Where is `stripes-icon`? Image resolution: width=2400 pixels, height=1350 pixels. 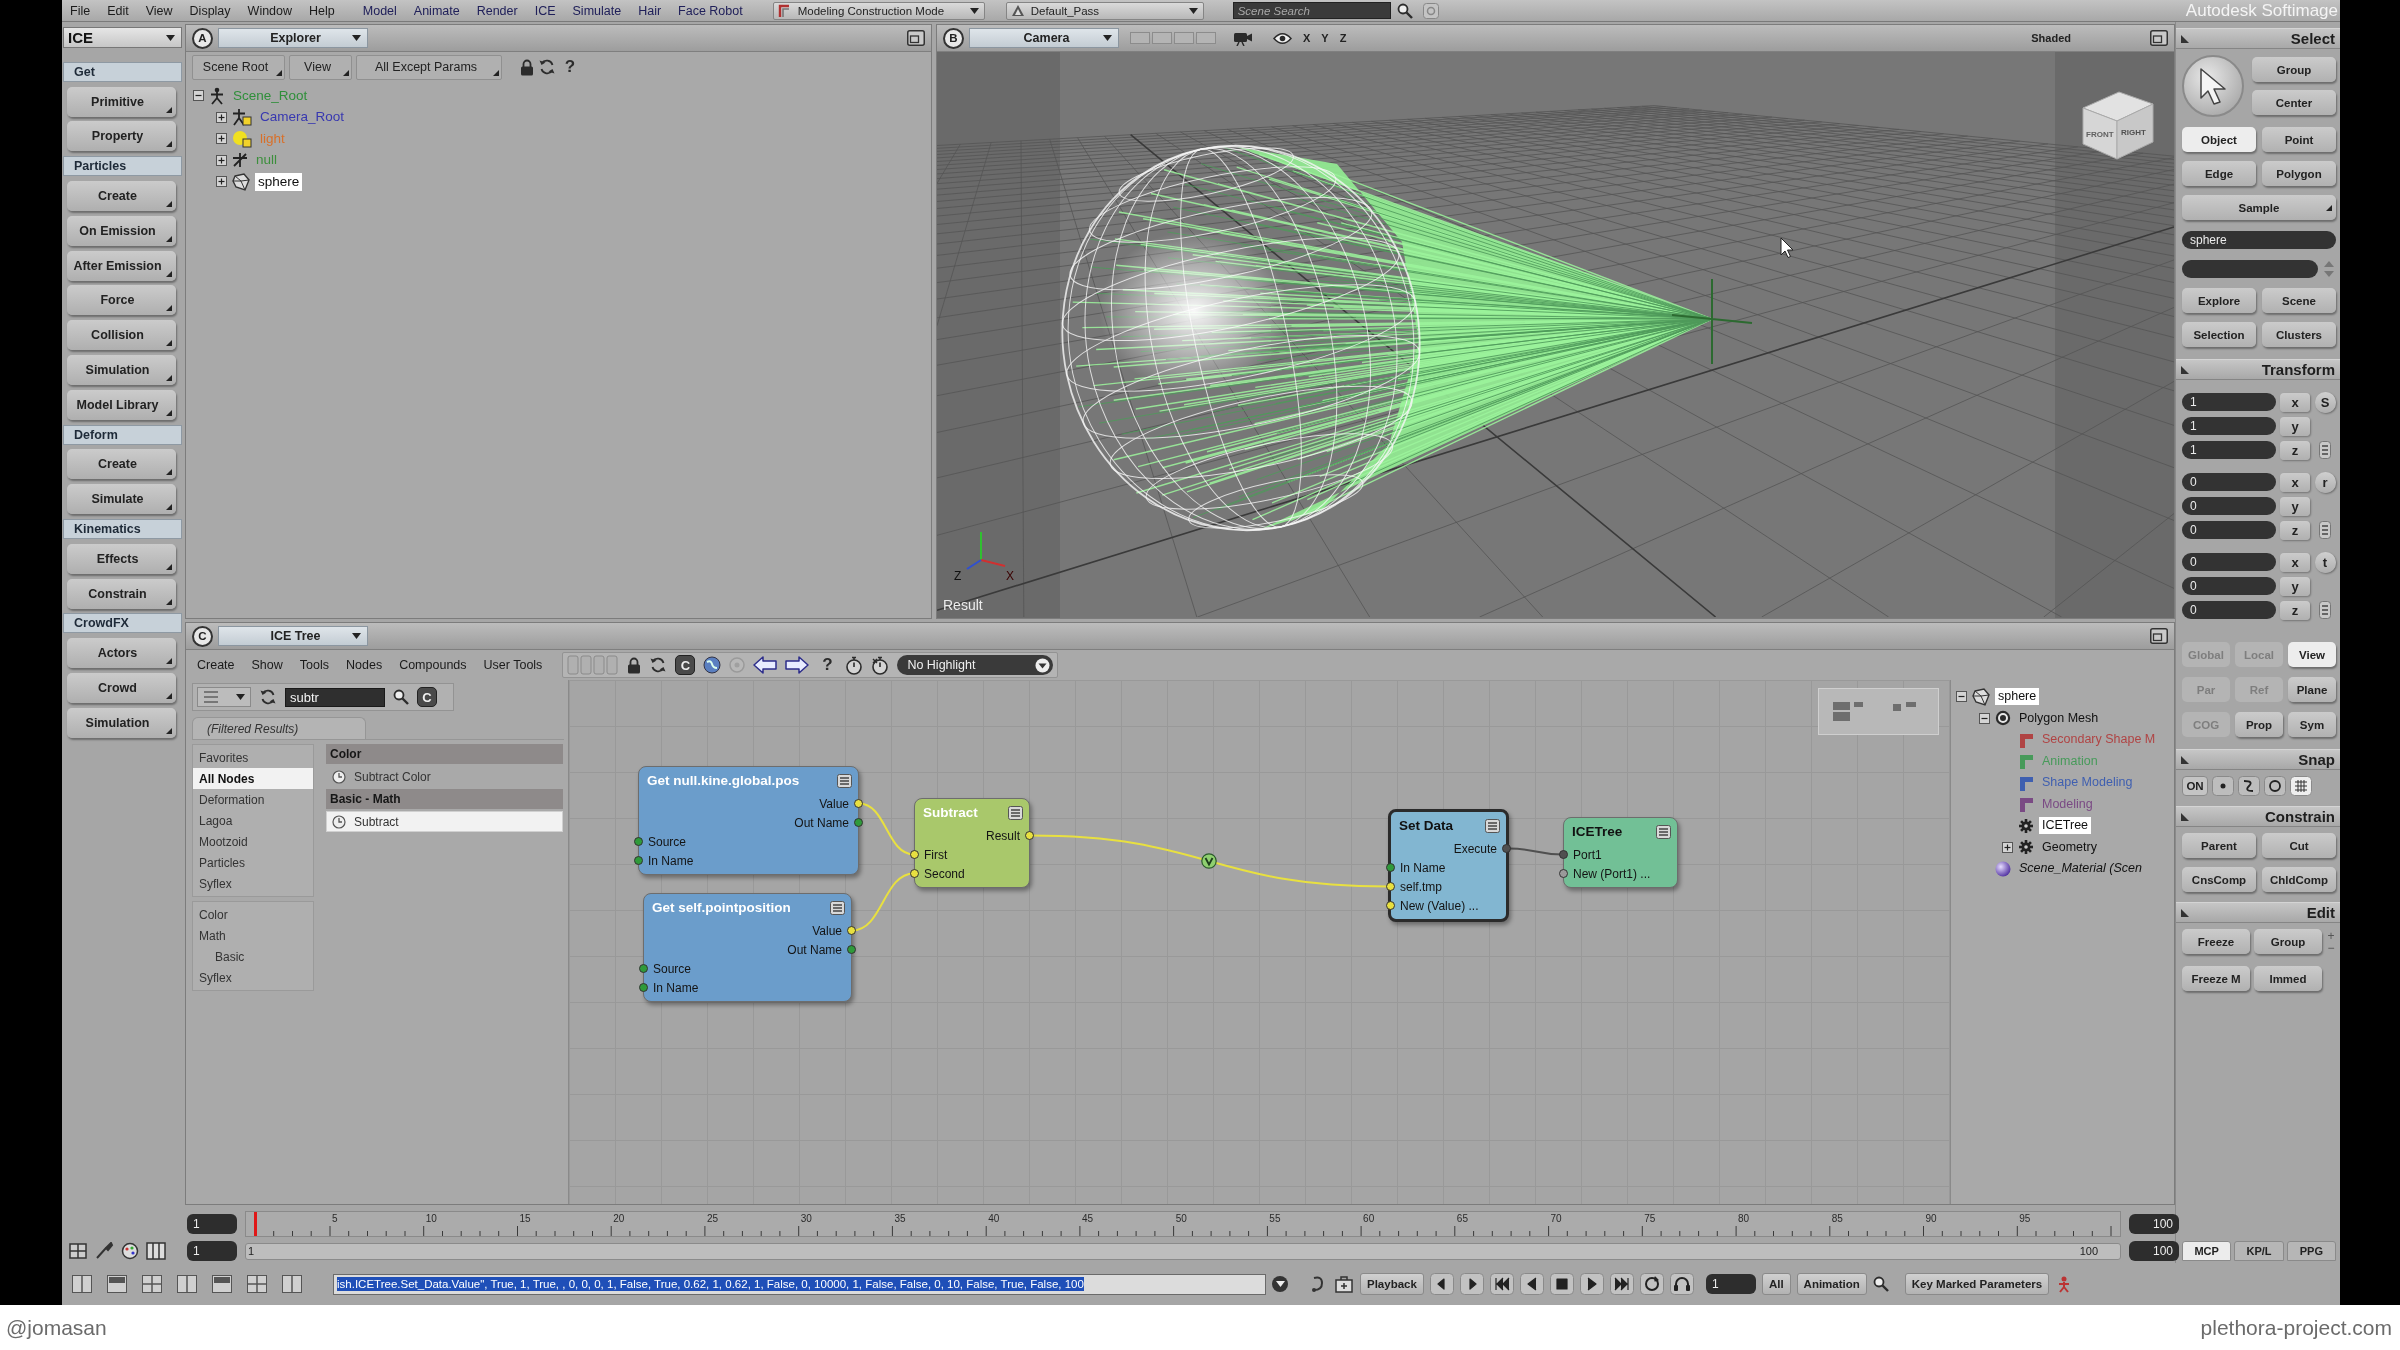
stripes-icon is located at coordinates (2325, 610).